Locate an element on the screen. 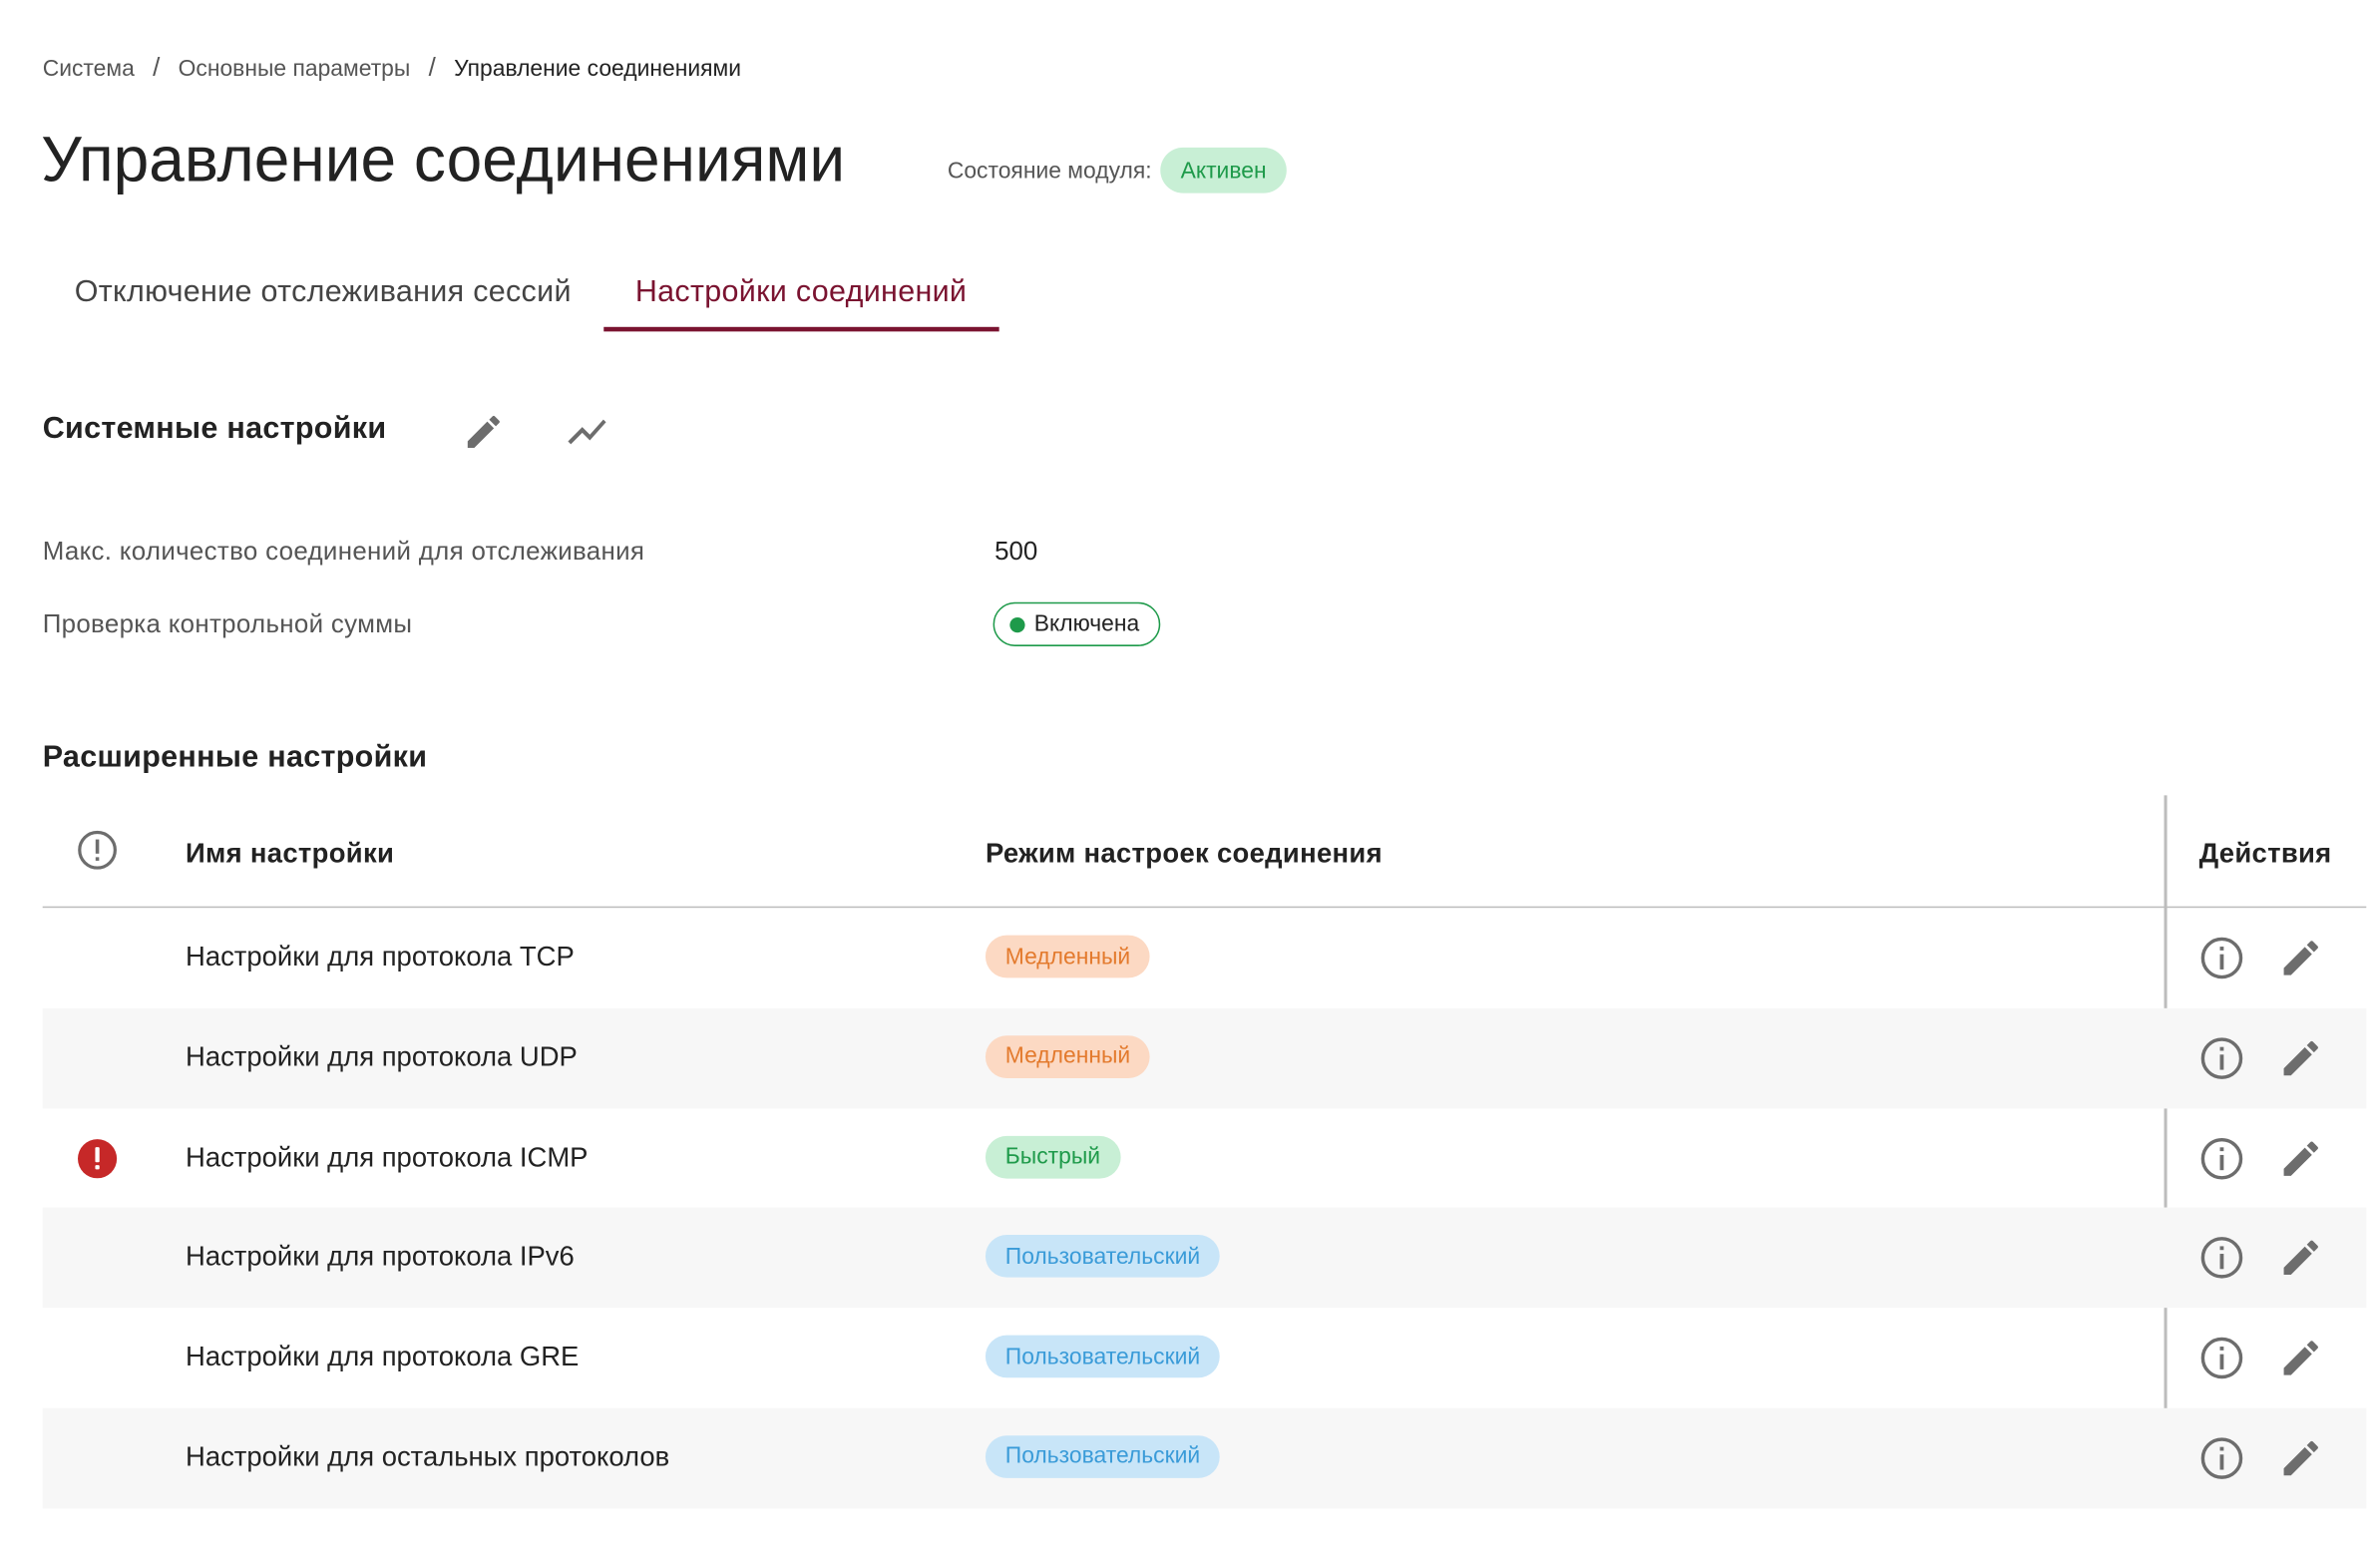 This screenshot has width=2380, height=1554. trend-chart-icon is located at coordinates (587, 432).